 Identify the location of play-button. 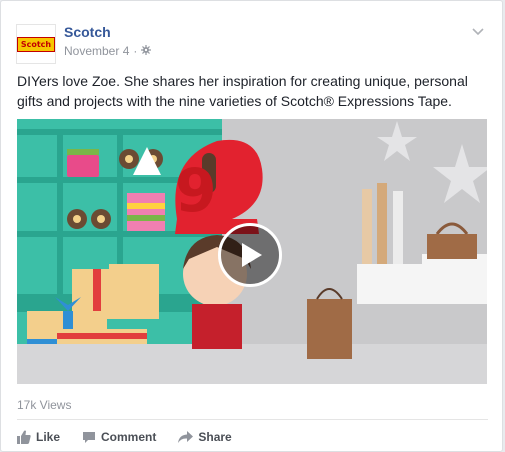
(250, 255).